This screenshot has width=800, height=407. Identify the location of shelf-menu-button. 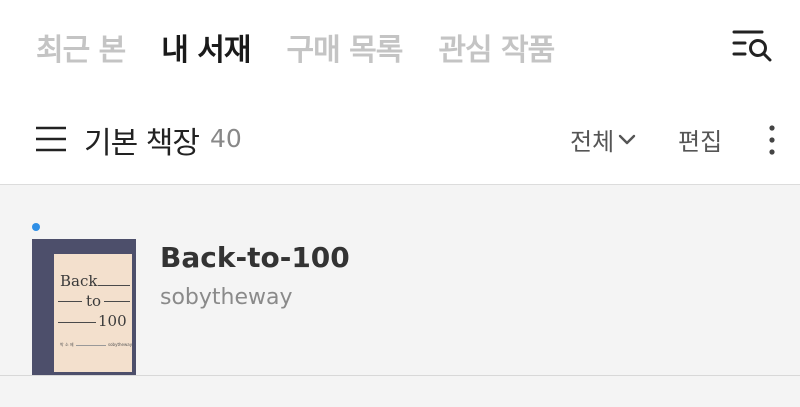
(51, 139).